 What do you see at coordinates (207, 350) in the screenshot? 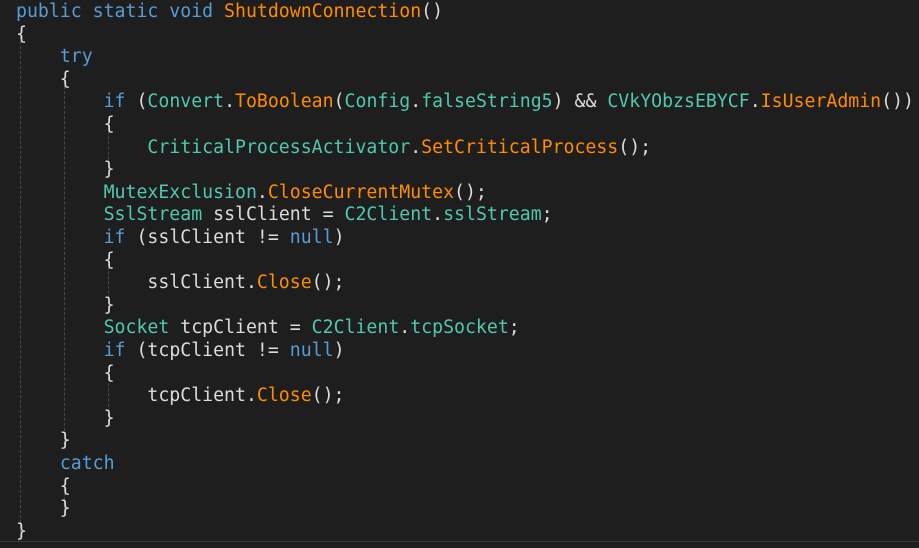
I see `code-token: (tcpClient !=` at bounding box center [207, 350].